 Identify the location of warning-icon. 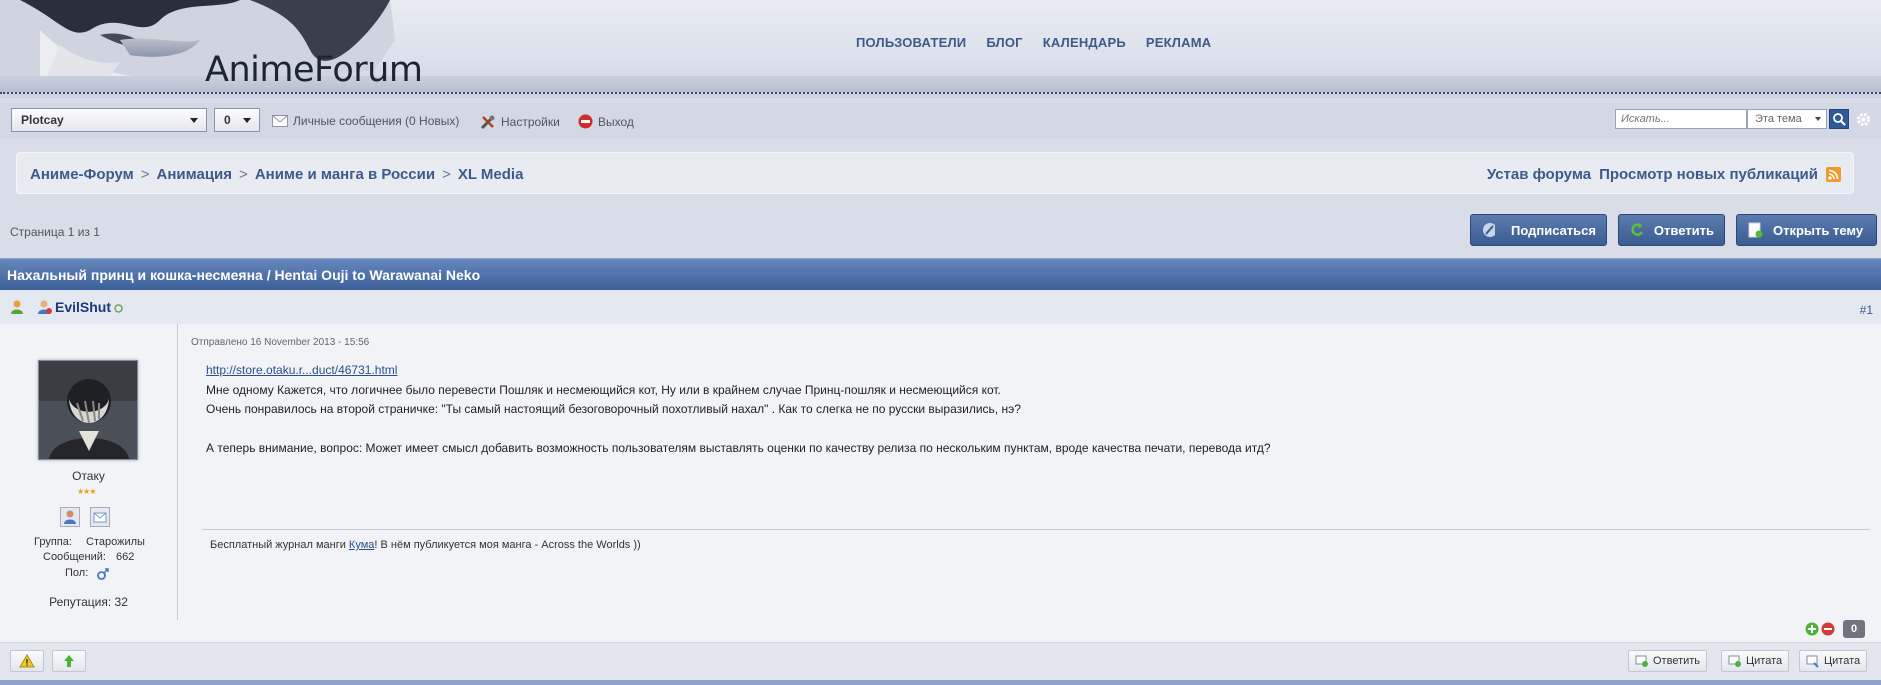
(27, 661).